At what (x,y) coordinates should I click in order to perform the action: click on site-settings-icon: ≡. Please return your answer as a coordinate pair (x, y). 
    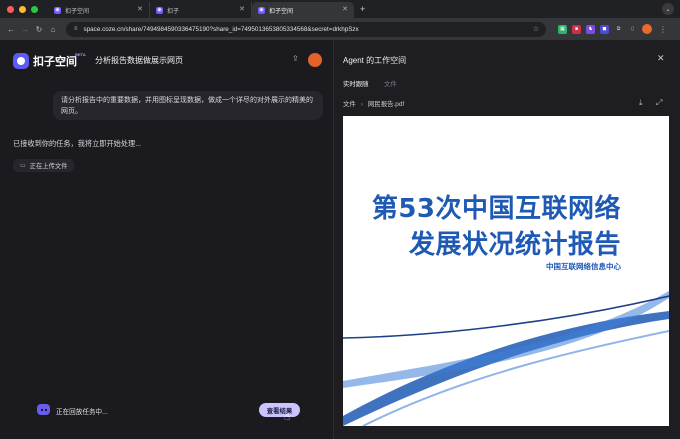
    Looking at the image, I should click on (76, 29).